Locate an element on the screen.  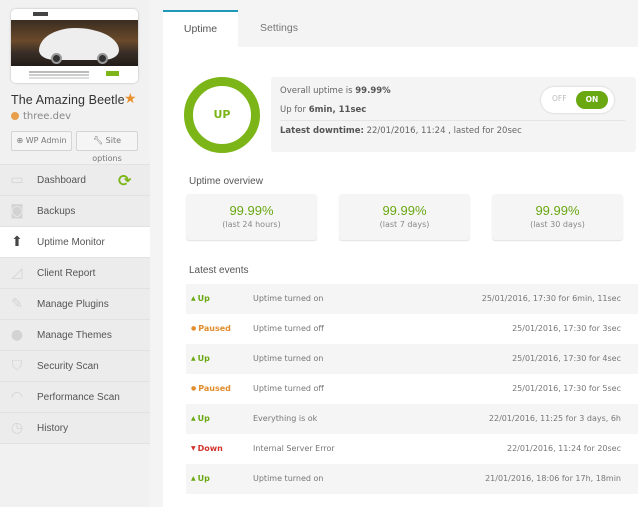
sidebar-item-label: Performance Scan is located at coordinates (78, 397).